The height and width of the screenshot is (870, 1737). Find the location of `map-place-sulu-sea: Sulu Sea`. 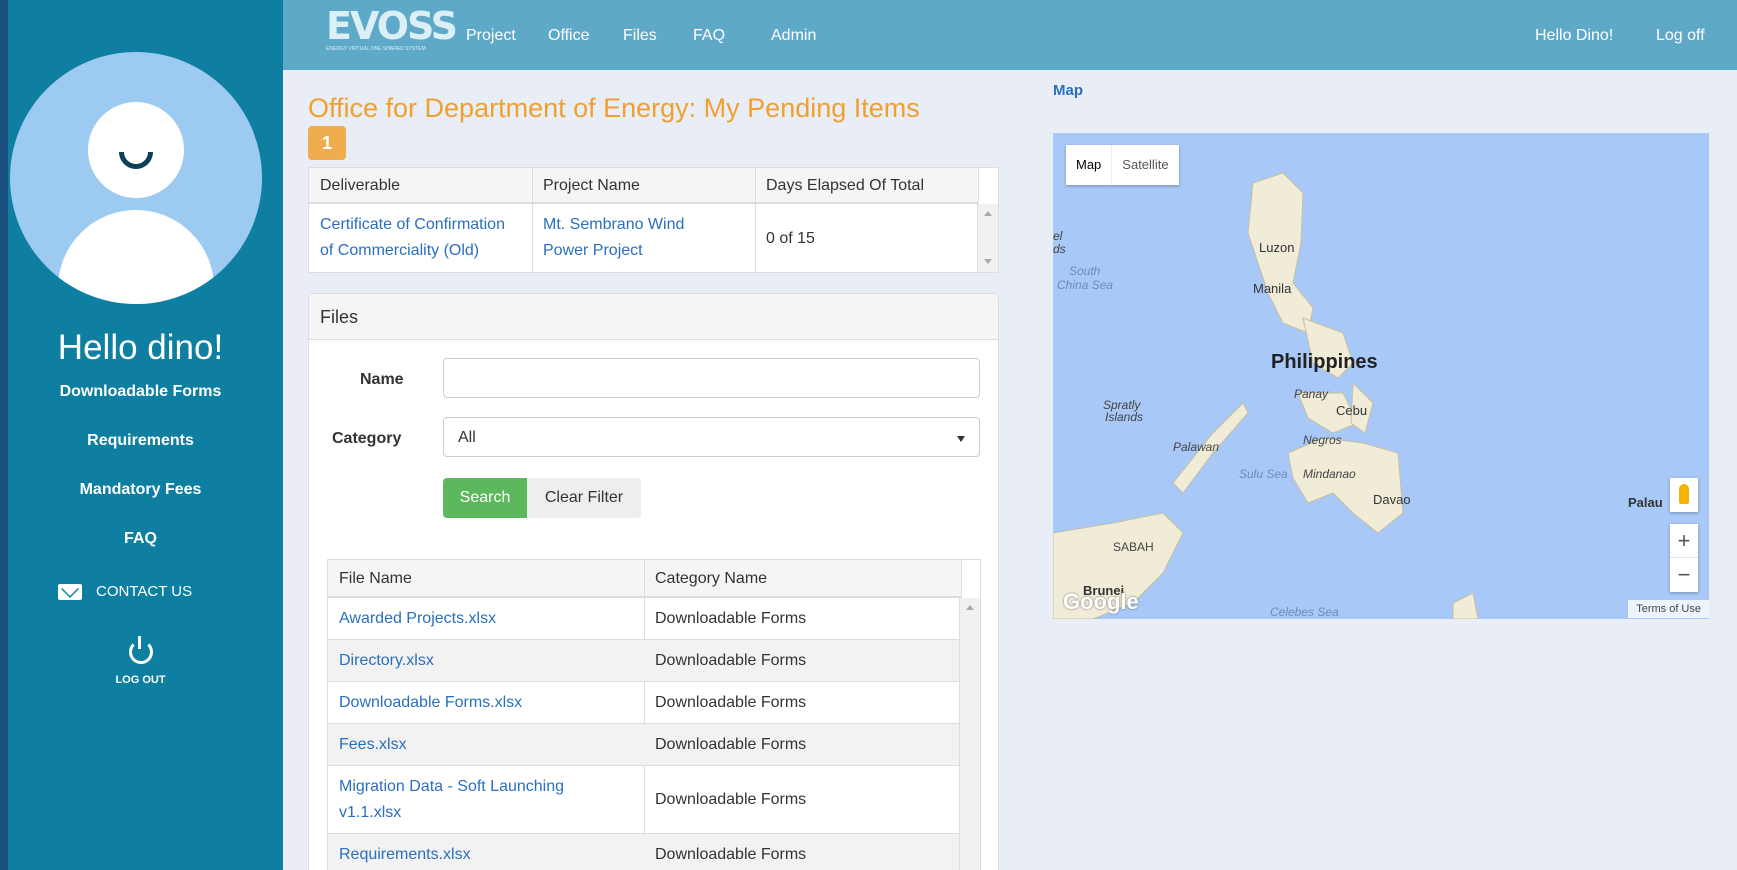

map-place-sulu-sea: Sulu Sea is located at coordinates (1263, 474).